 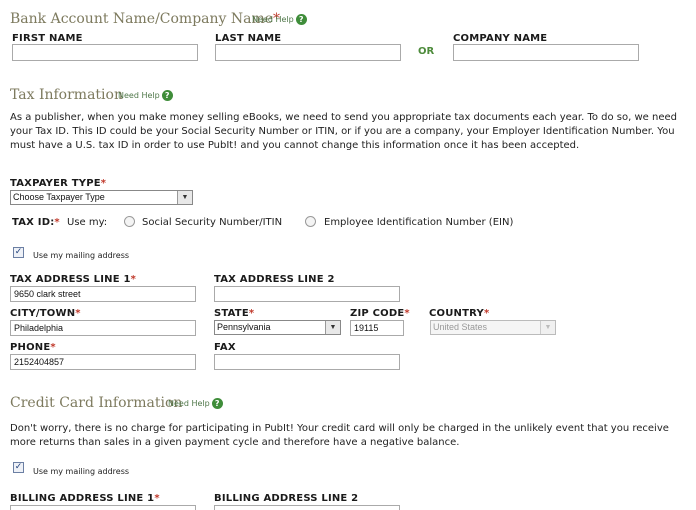 What do you see at coordinates (248, 38) in the screenshot?
I see `last-name-label: LAST NAME` at bounding box center [248, 38].